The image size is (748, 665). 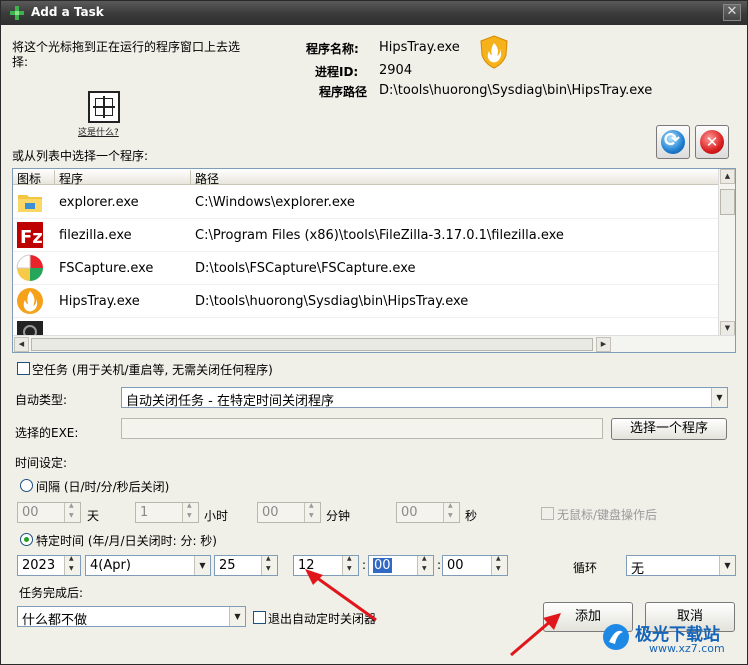 I want to click on close-red-icon: ✕, so click(x=712, y=142).